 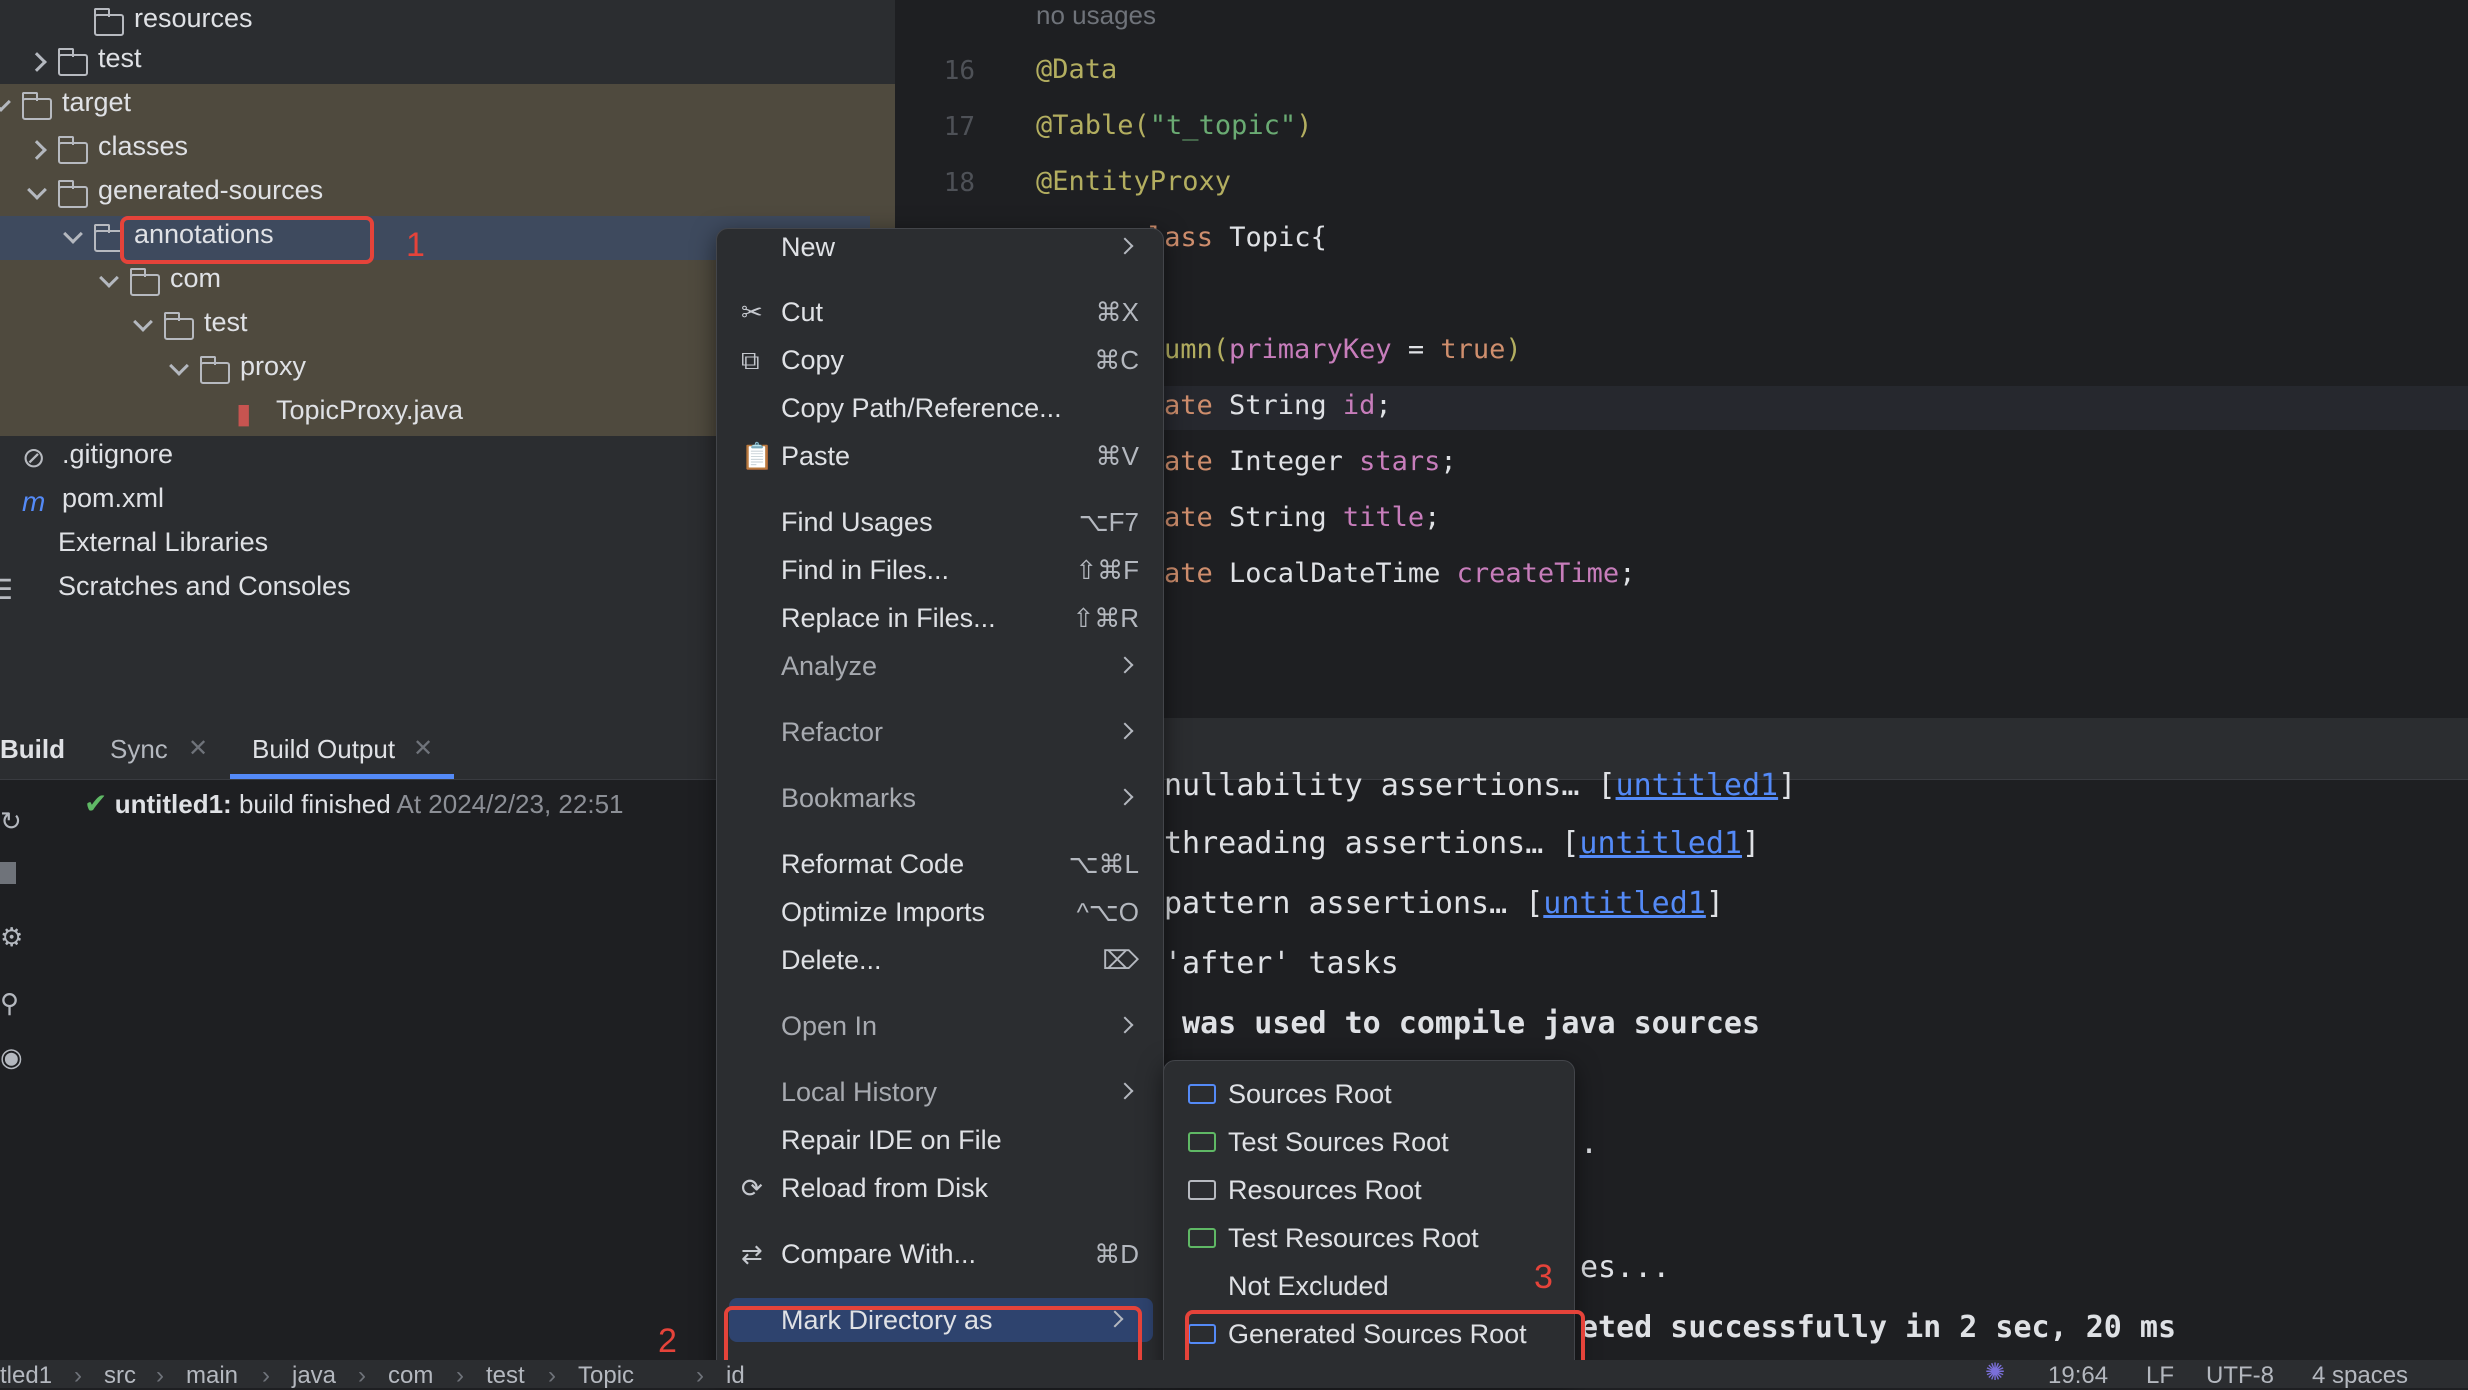 I want to click on maven-icon: m, so click(x=34, y=501).